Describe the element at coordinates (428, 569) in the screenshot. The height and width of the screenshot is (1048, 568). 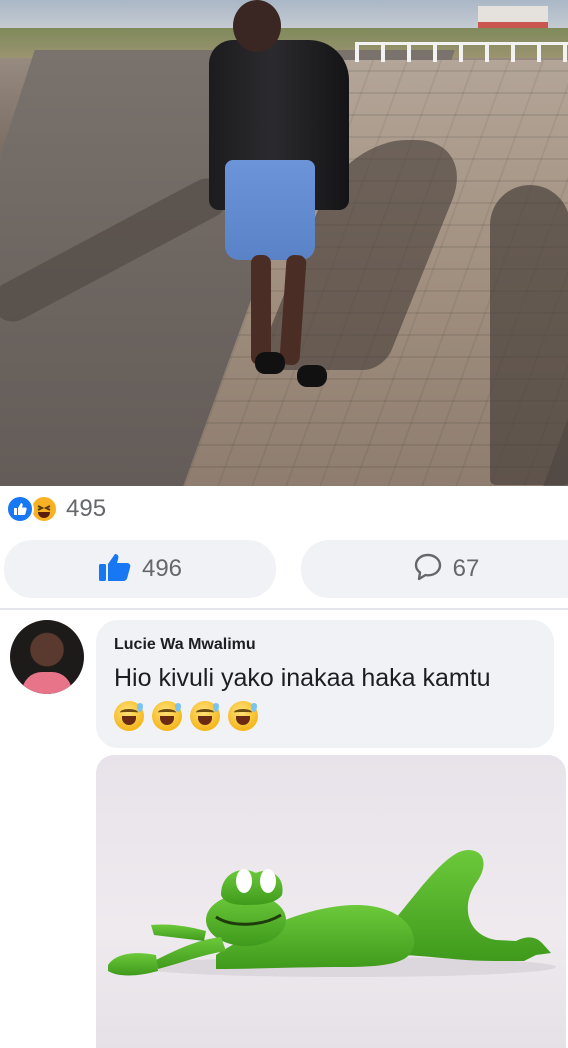
I see `comment-icon` at that location.